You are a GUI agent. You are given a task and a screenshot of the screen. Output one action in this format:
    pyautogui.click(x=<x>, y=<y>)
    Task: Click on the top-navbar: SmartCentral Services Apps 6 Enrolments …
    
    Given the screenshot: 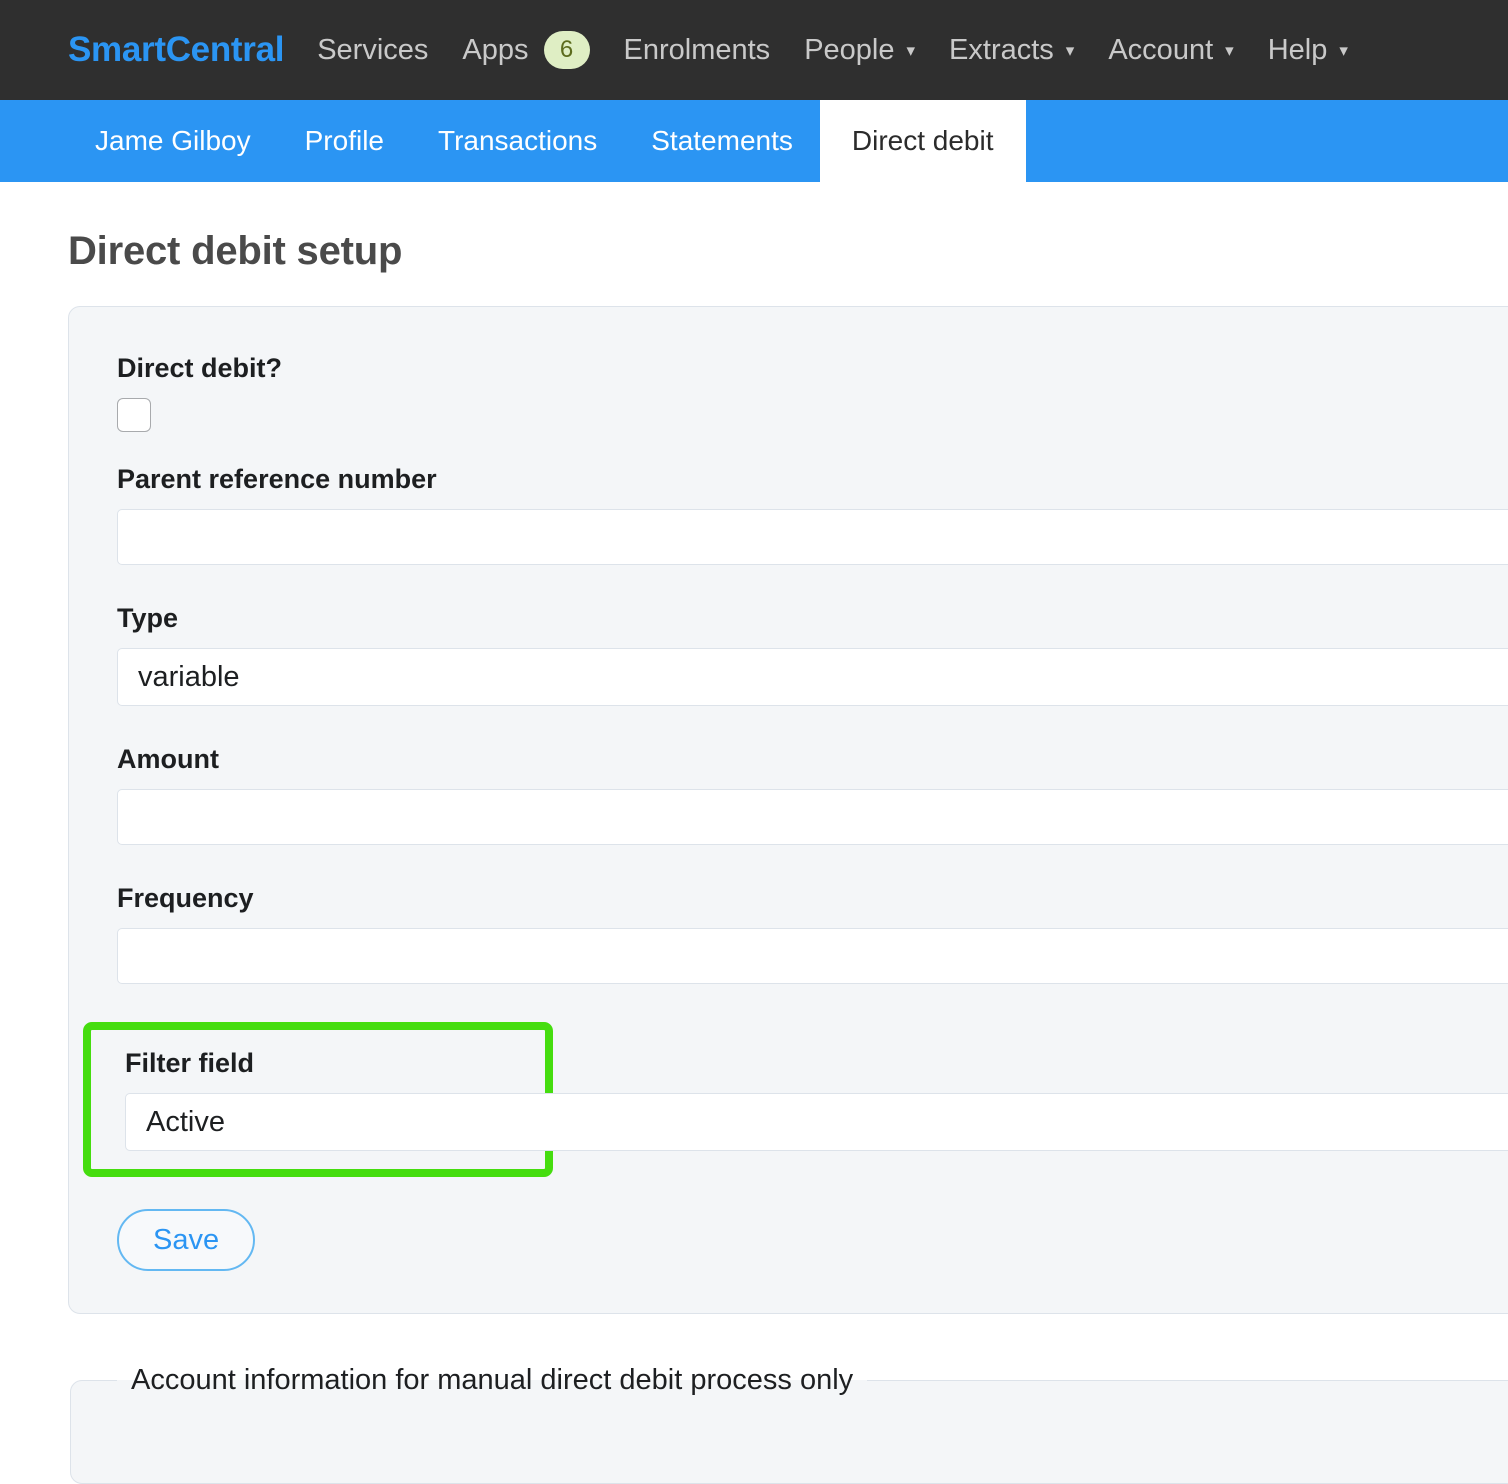 What is the action you would take?
    pyautogui.click(x=754, y=50)
    